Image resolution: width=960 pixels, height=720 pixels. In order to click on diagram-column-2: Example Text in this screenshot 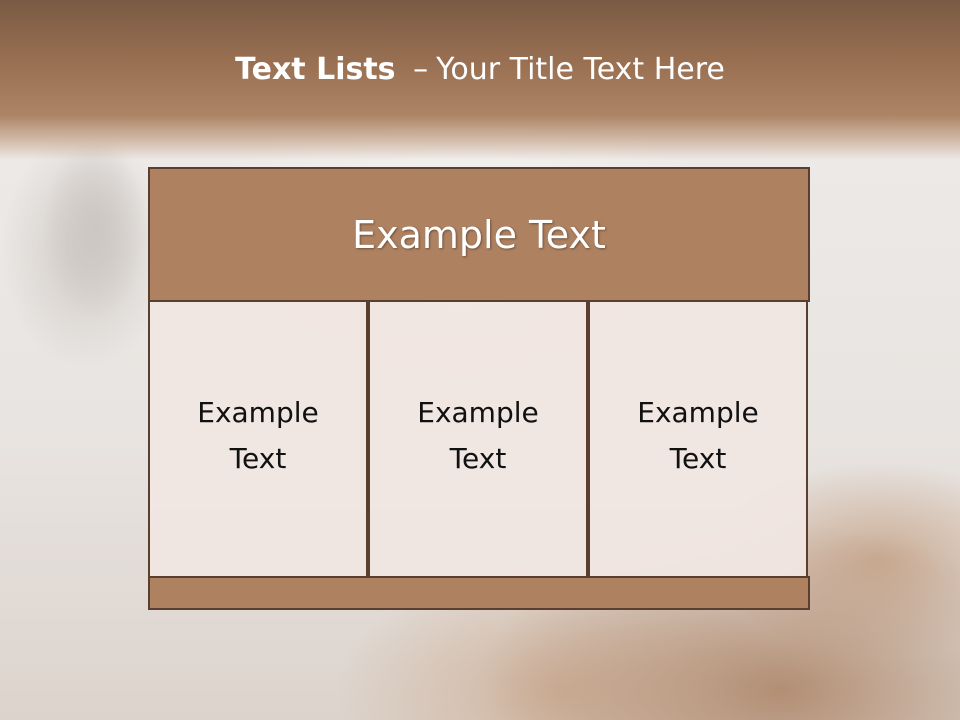, I will do `click(478, 439)`.